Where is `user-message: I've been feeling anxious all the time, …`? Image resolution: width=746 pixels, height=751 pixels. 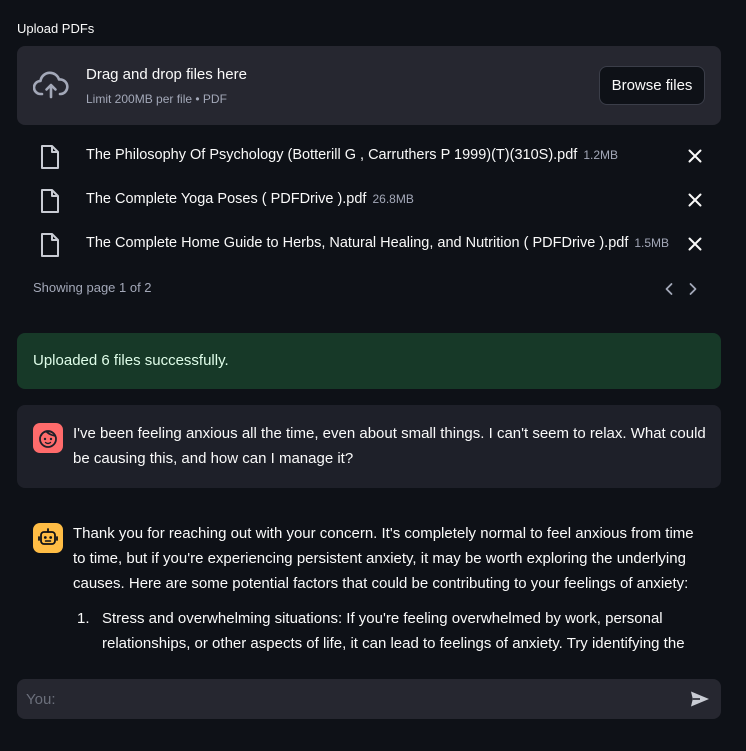
user-message: I've been feeling anxious all the time, … is located at coordinates (369, 446).